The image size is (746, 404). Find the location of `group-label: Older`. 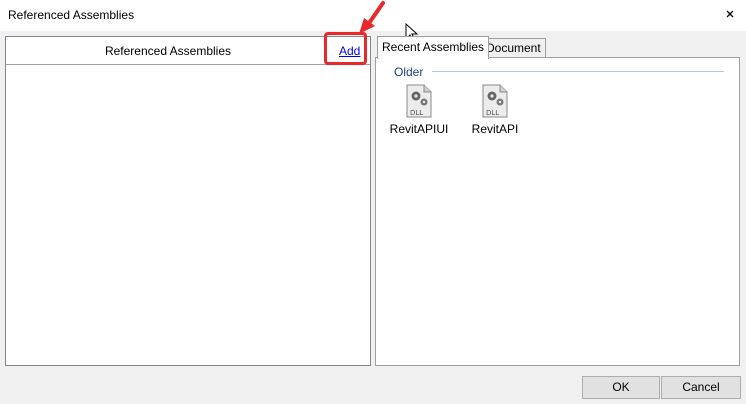

group-label: Older is located at coordinates (409, 72).